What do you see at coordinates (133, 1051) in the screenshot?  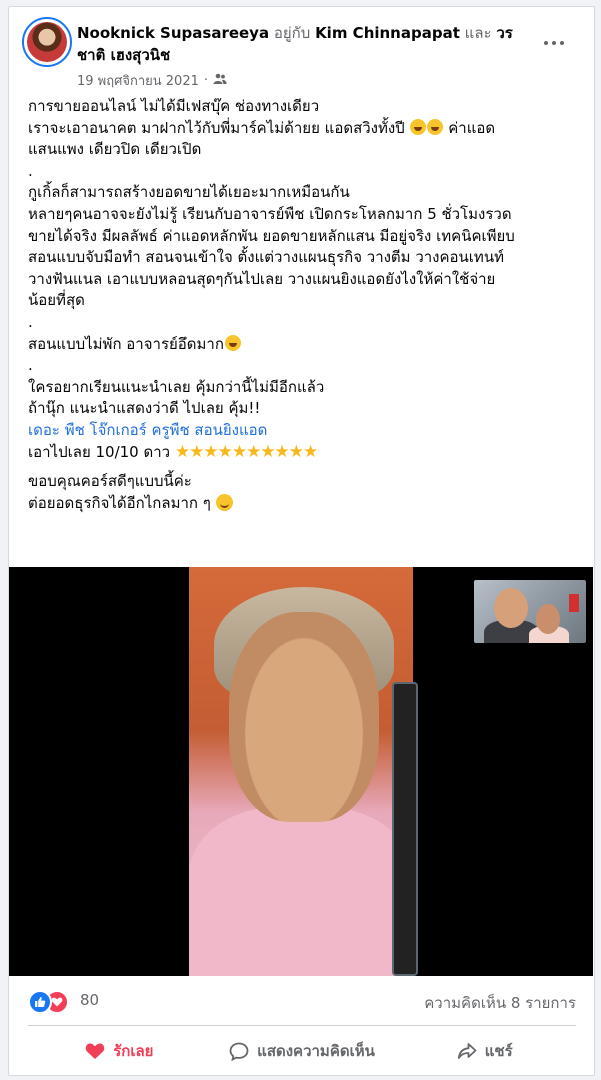 I see `love-label: รักเลย` at bounding box center [133, 1051].